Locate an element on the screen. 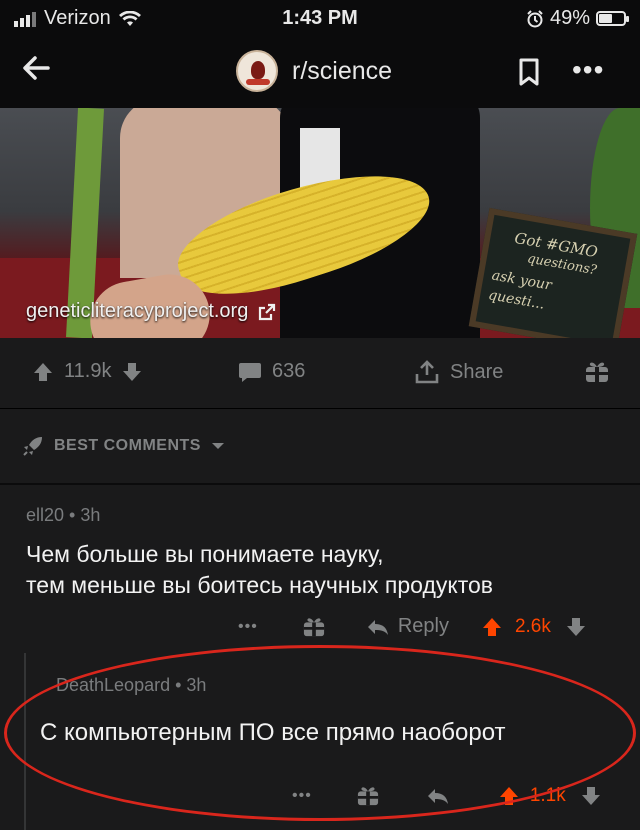  back-arrow-icon is located at coordinates (36, 68).